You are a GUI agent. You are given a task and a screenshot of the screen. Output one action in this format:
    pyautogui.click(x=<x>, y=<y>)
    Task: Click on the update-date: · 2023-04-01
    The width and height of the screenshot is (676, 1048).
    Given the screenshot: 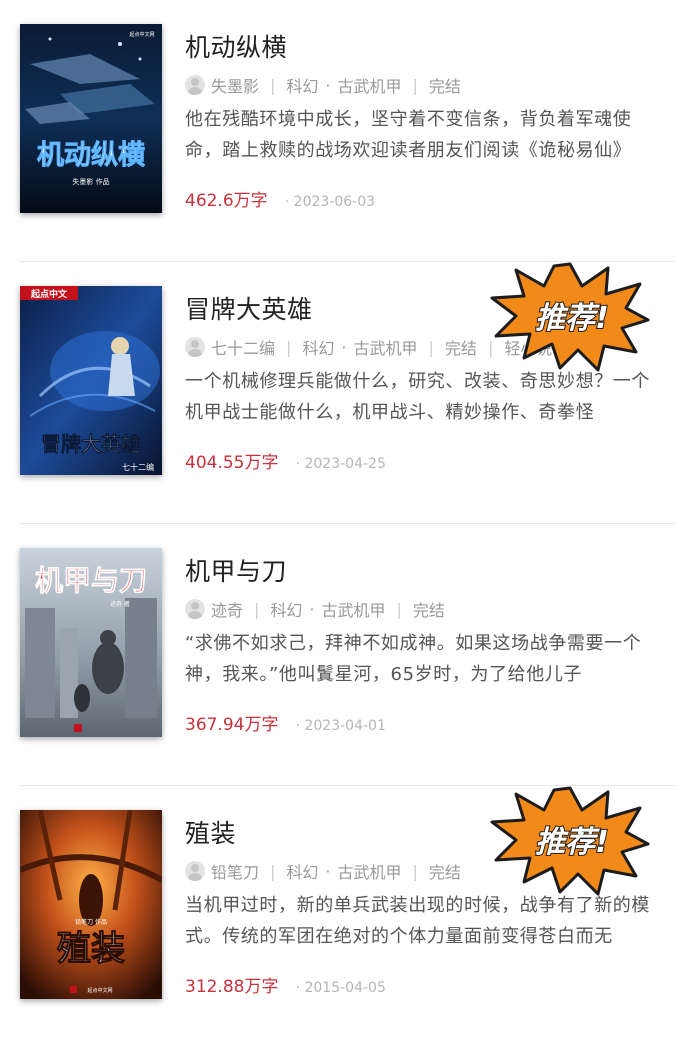 What is the action you would take?
    pyautogui.click(x=340, y=726)
    